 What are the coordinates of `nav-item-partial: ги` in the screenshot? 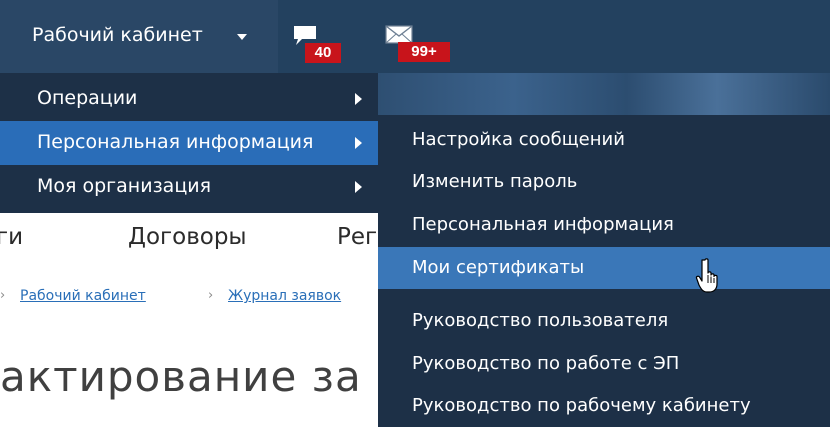 It's located at (11, 237).